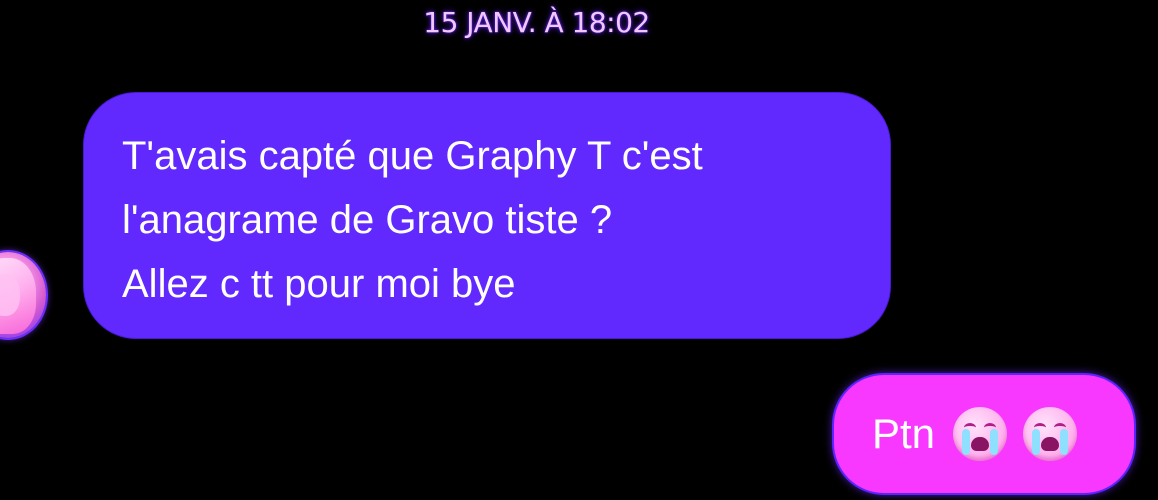 This screenshot has width=1158, height=500. I want to click on outgoing-message-bubble: Ptn, so click(984, 434).